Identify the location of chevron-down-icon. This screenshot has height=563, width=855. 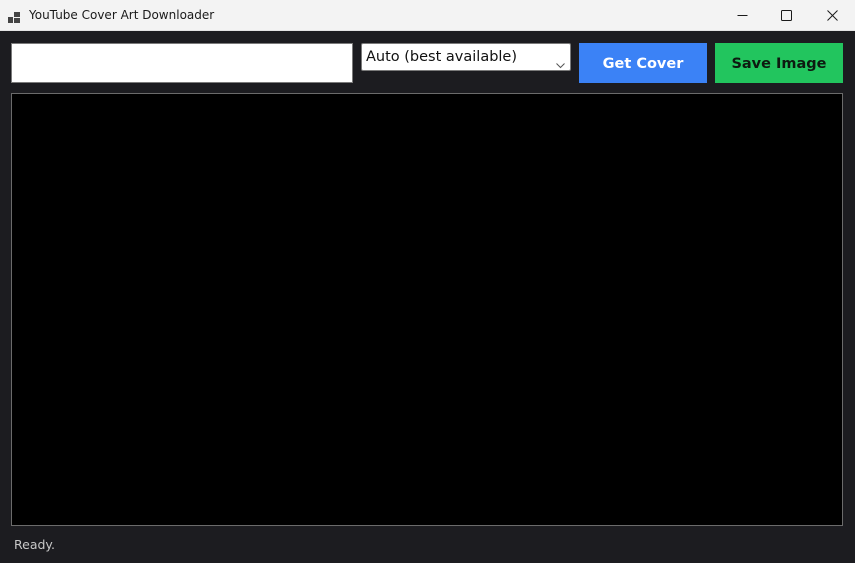
(560, 63).